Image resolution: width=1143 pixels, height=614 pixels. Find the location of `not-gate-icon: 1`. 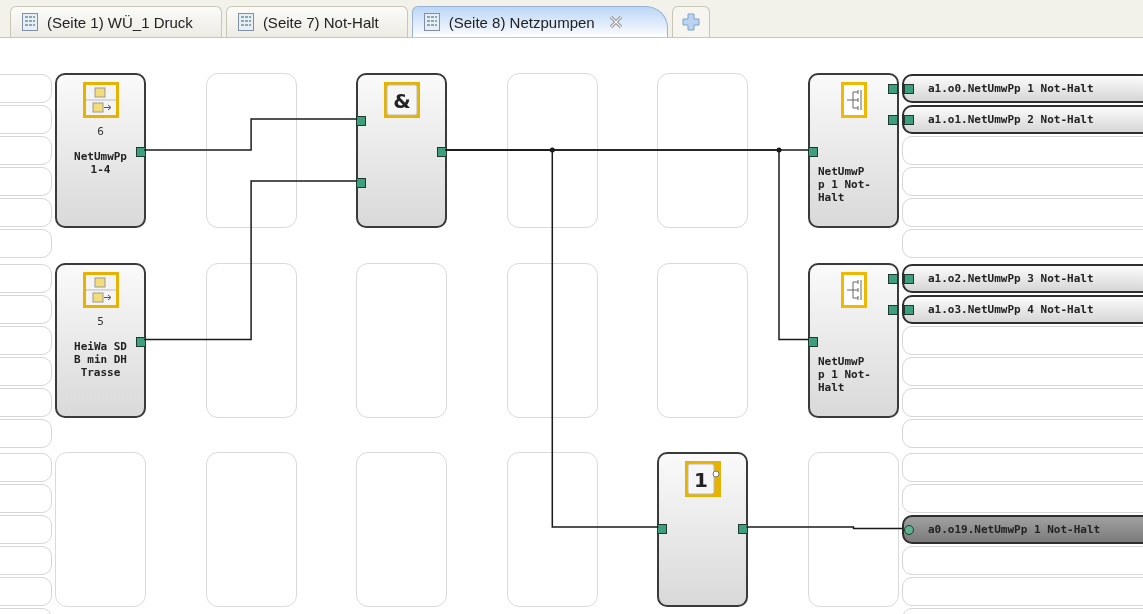

not-gate-icon: 1 is located at coordinates (702, 479).